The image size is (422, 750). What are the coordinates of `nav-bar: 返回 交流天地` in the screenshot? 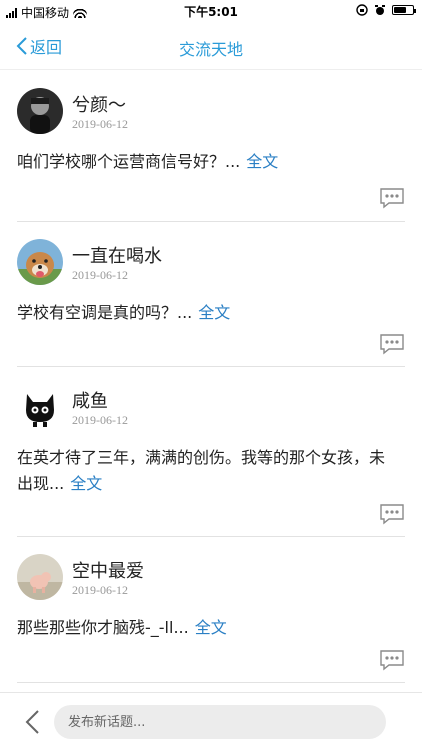 It's located at (211, 46).